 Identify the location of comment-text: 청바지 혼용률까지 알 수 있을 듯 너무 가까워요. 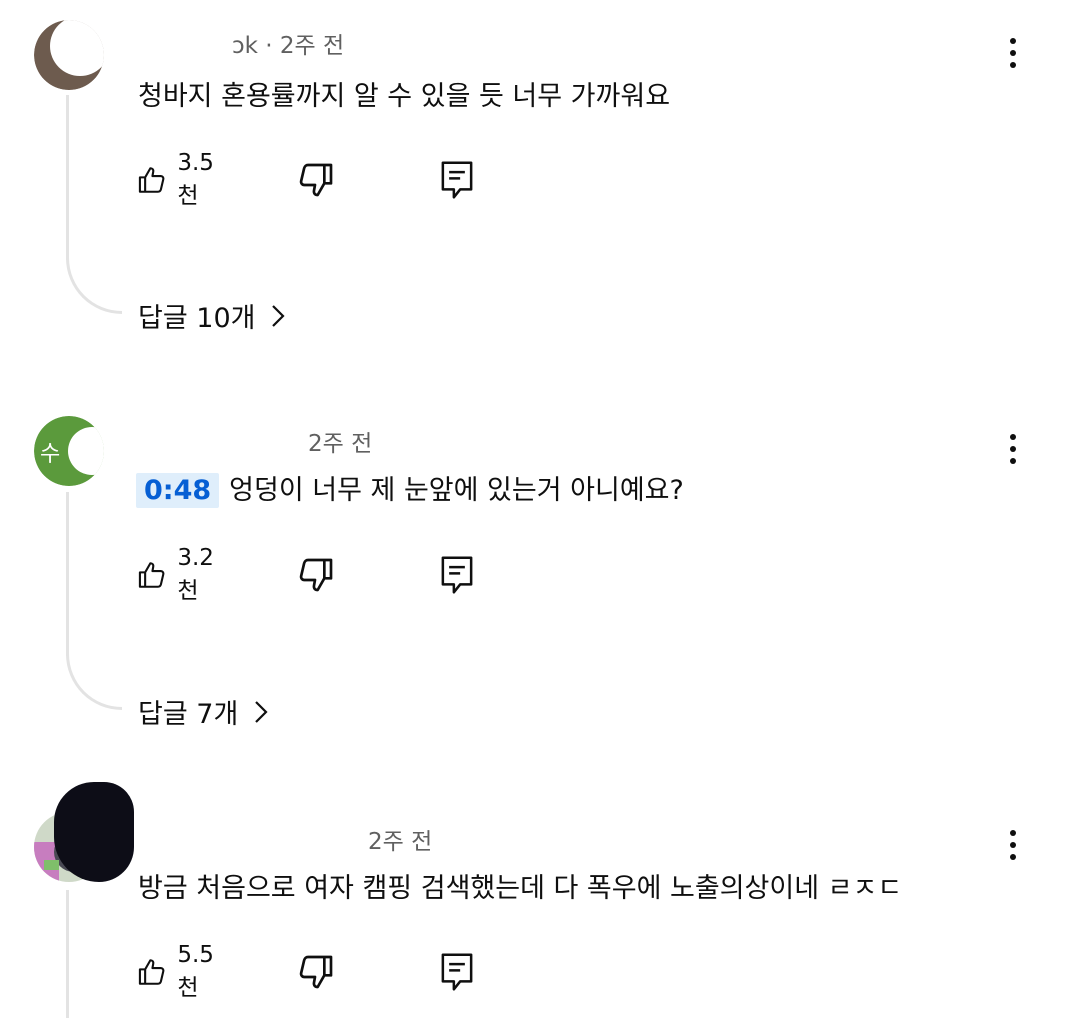
(404, 96).